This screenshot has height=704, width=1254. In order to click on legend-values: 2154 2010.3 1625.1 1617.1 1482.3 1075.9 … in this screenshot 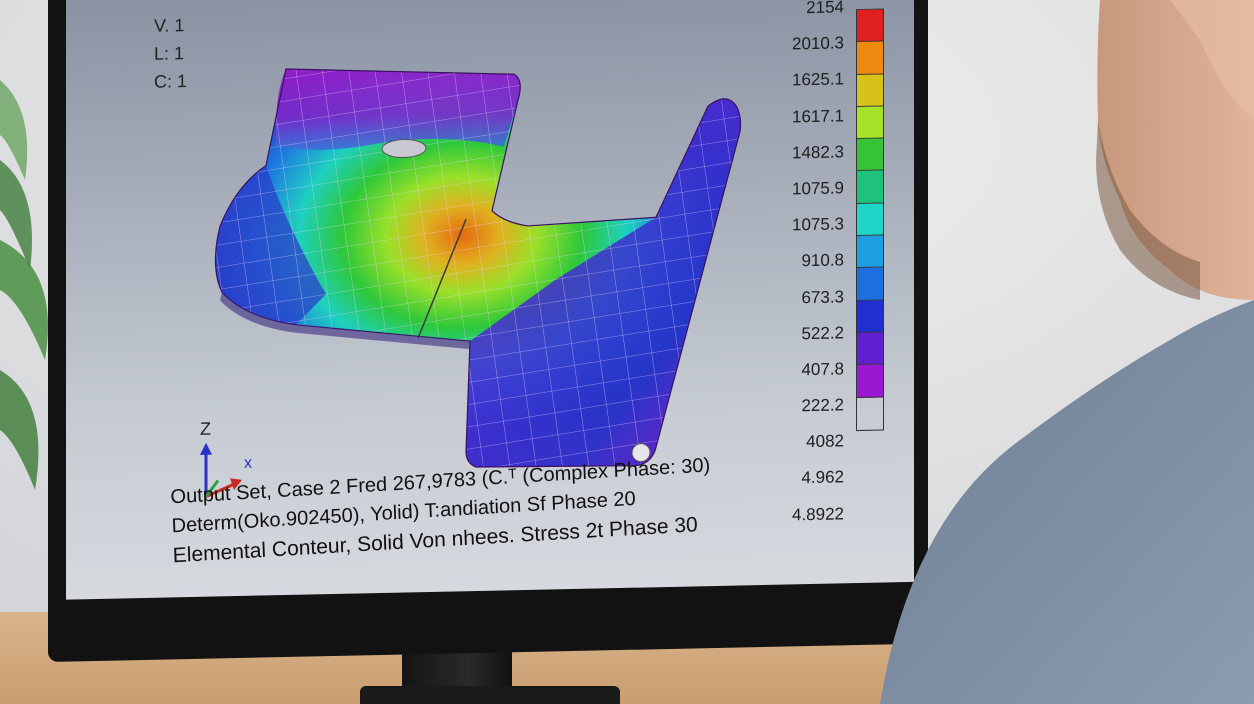, I will do `click(789, 267)`.